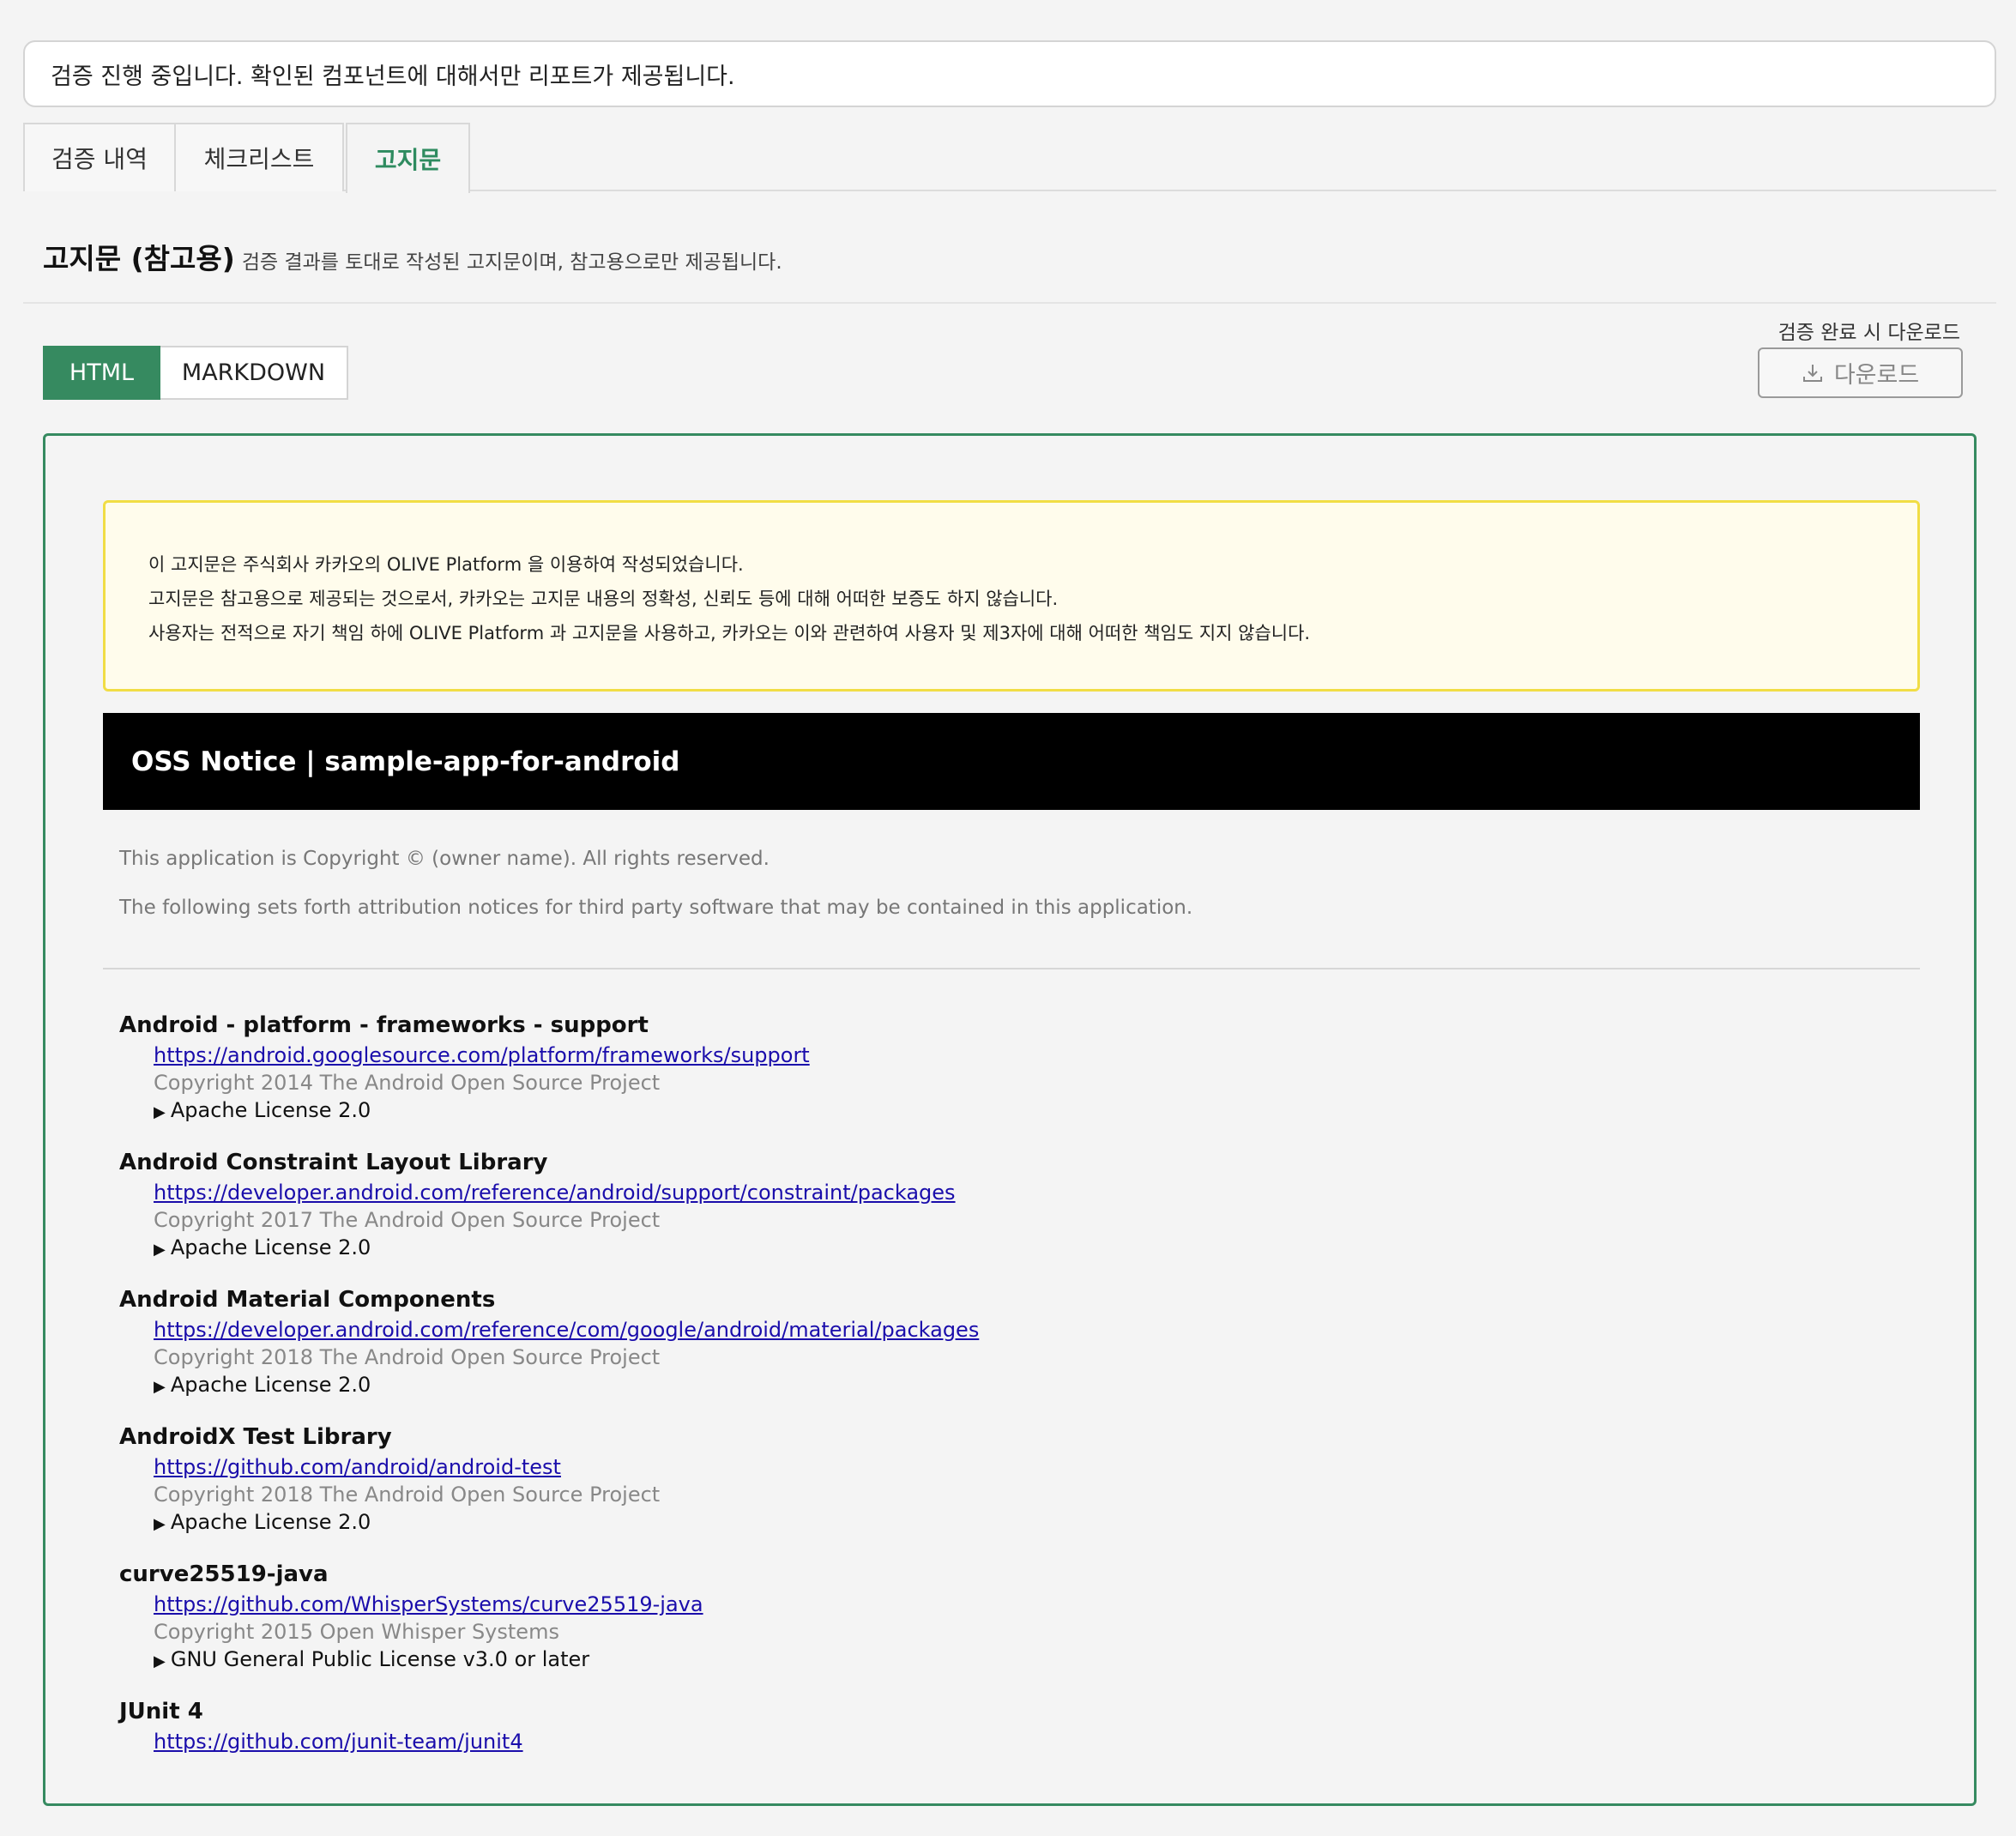 The height and width of the screenshot is (1836, 2016). I want to click on download-label: 다운로드, so click(1877, 375).